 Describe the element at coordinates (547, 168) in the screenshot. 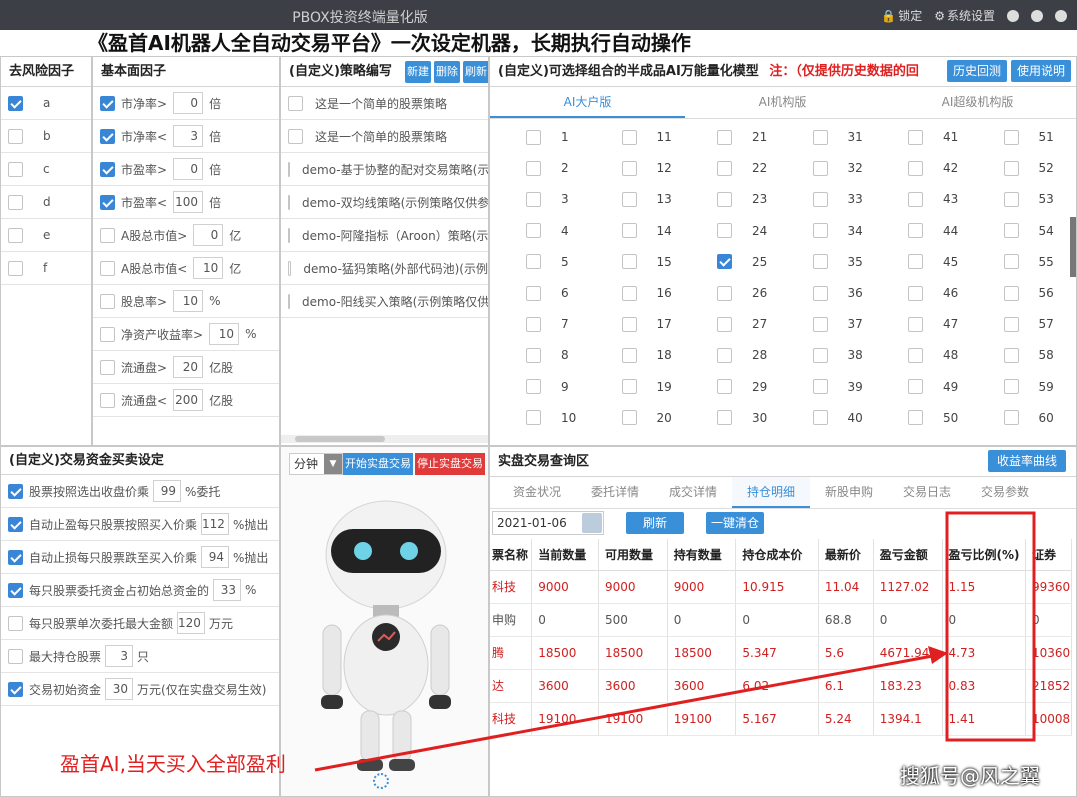

I see `model-option: 2` at that location.